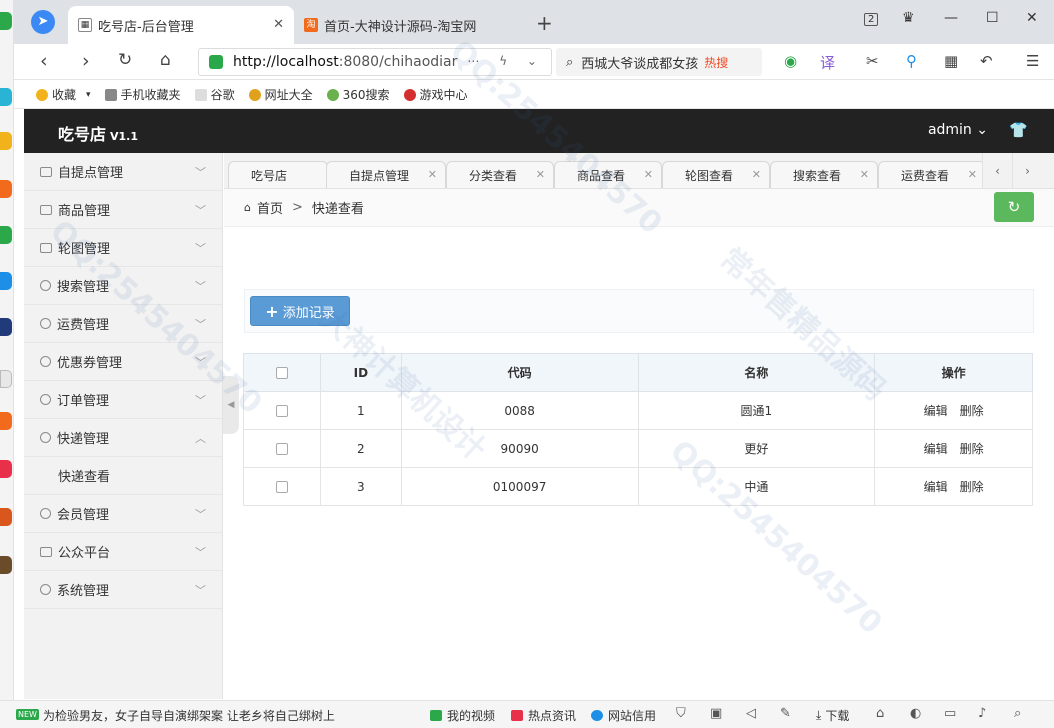  Describe the element at coordinates (950, 713) in the screenshot. I see `window-icon: ▭` at that location.